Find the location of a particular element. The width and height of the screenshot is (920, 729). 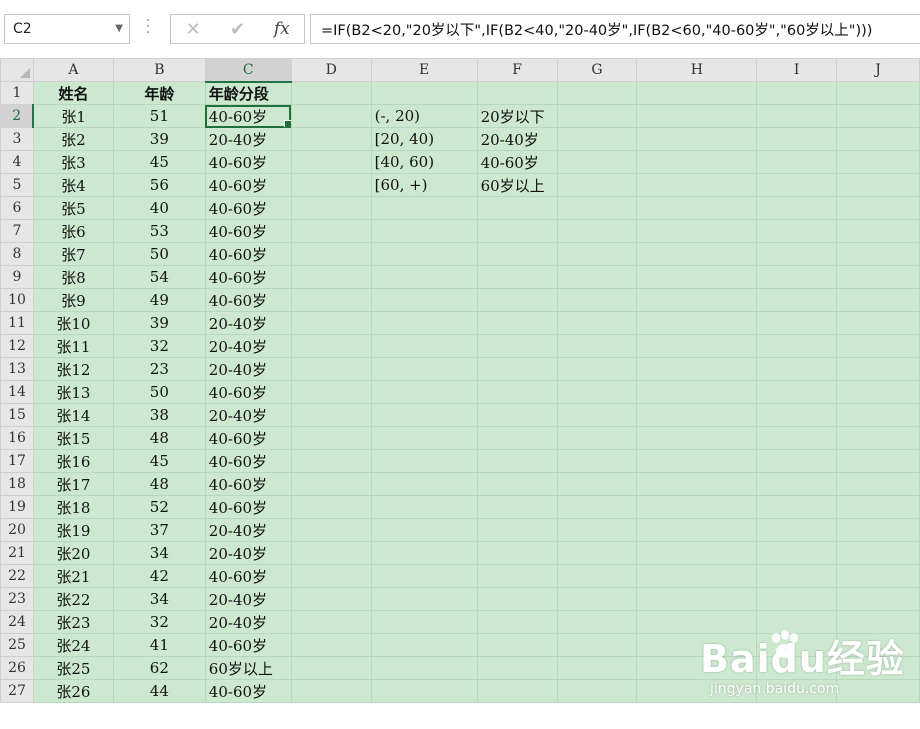

cell-age: 38 is located at coordinates (159, 415).